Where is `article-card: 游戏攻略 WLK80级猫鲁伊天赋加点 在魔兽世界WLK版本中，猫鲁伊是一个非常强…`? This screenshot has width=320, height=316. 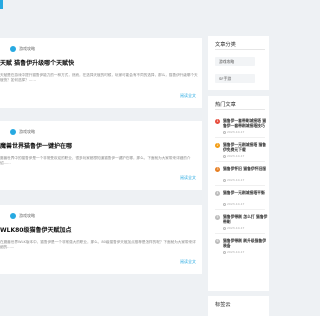
article-card: 游戏攻略 WLK80级猫鲁伊天赋加点 在魔兽世界WLK版本中，猫鲁伊是一个非常强… is located at coordinates (101, 239).